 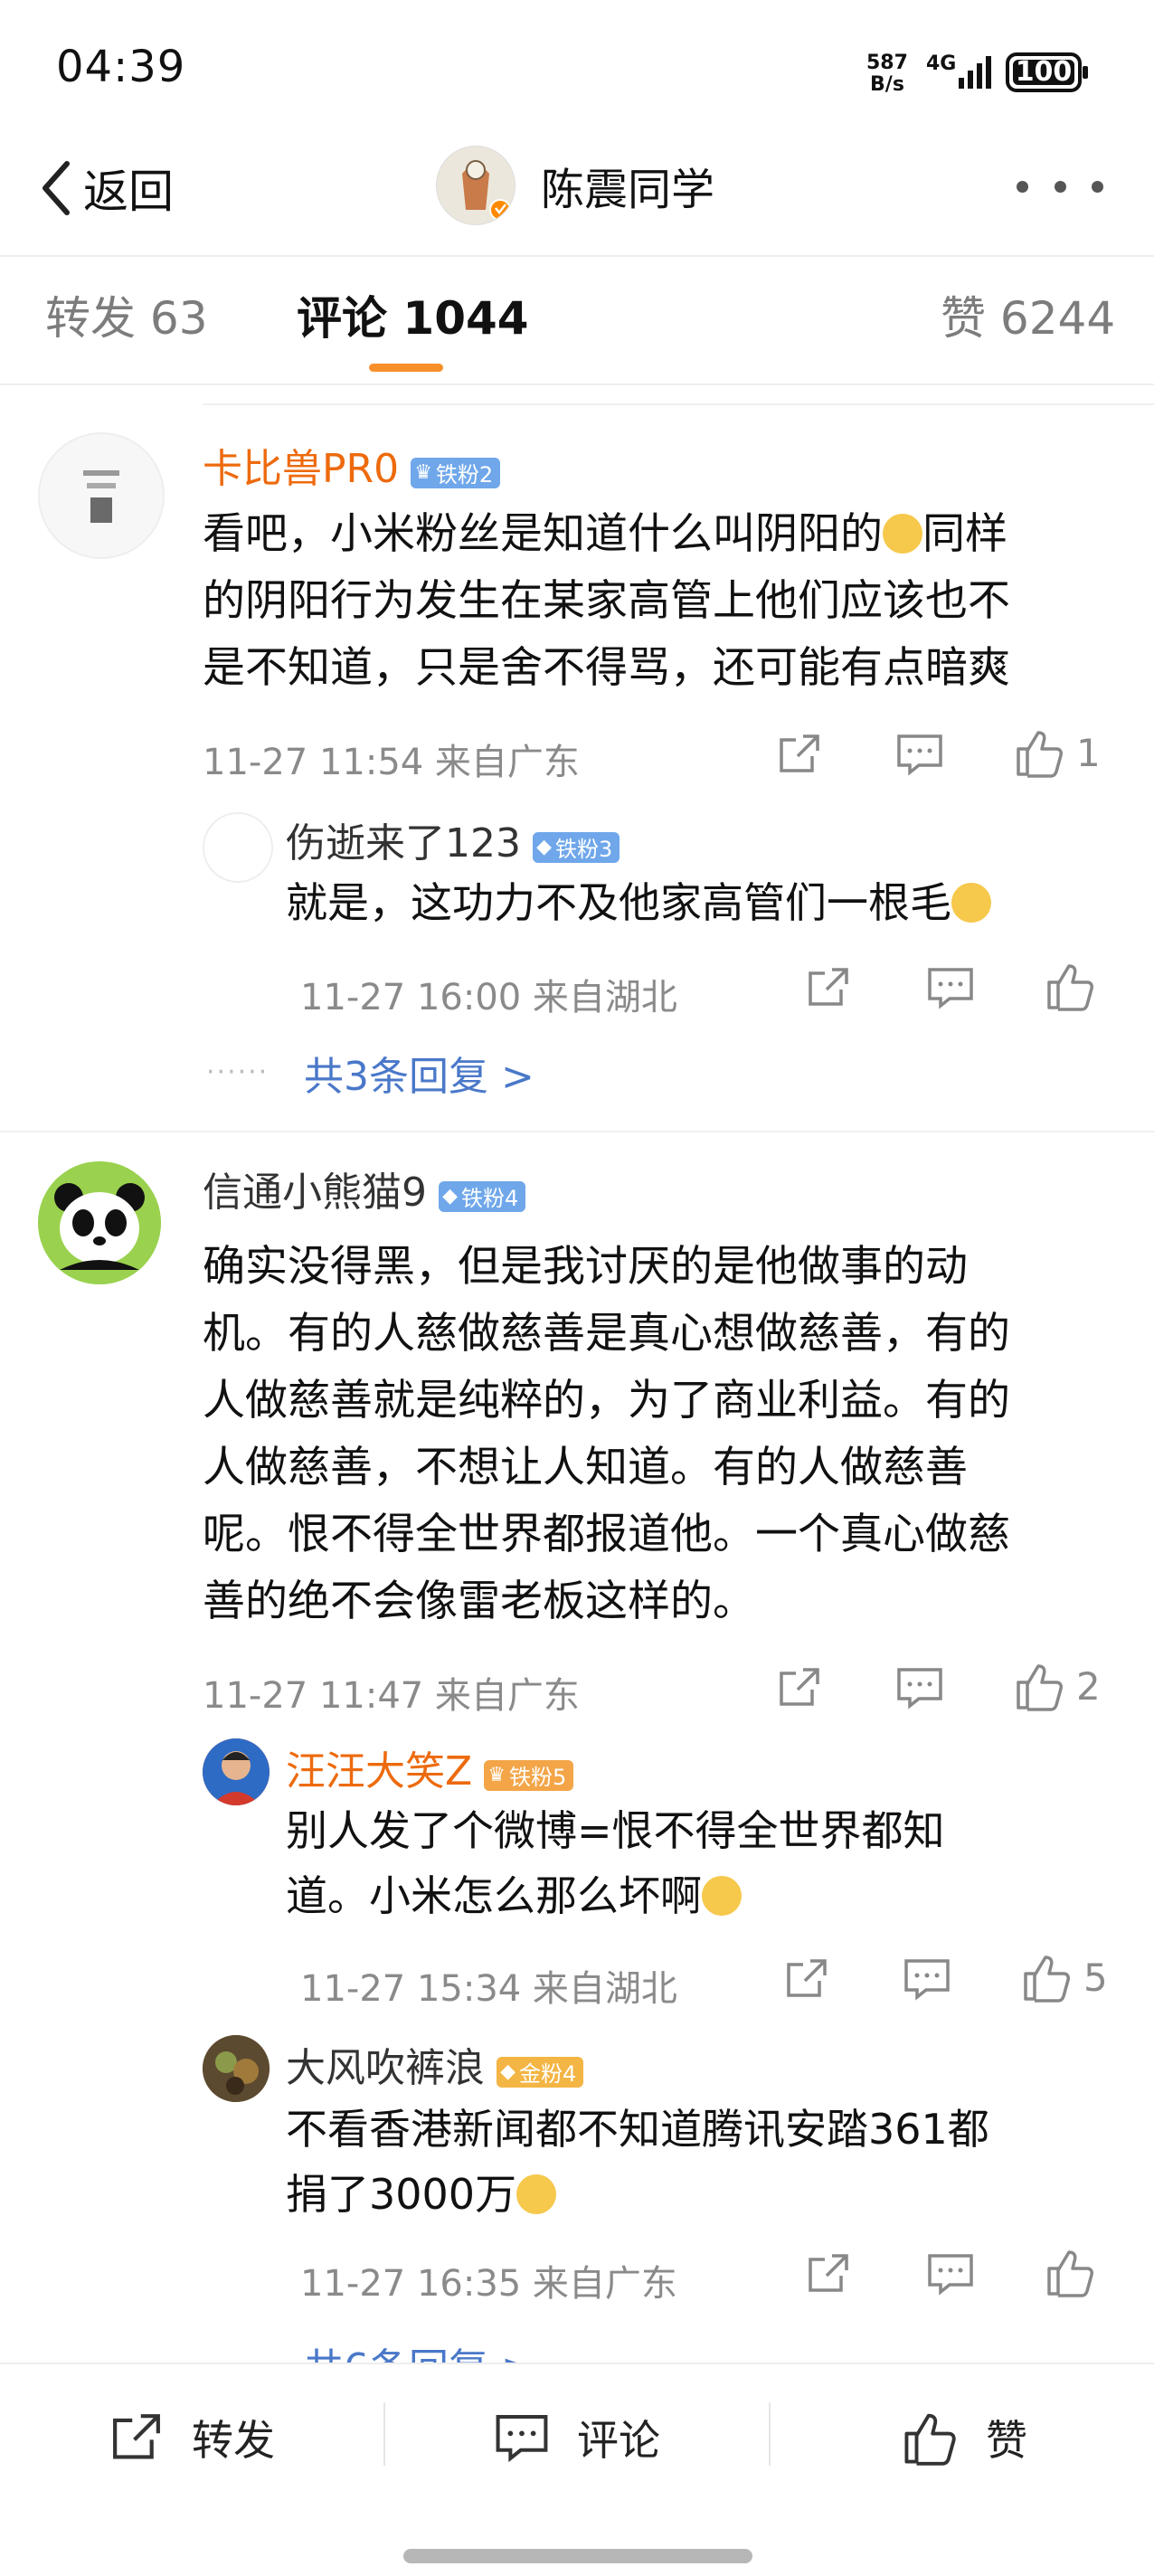 I want to click on fan-badge-label: 铁粉3, so click(x=584, y=849).